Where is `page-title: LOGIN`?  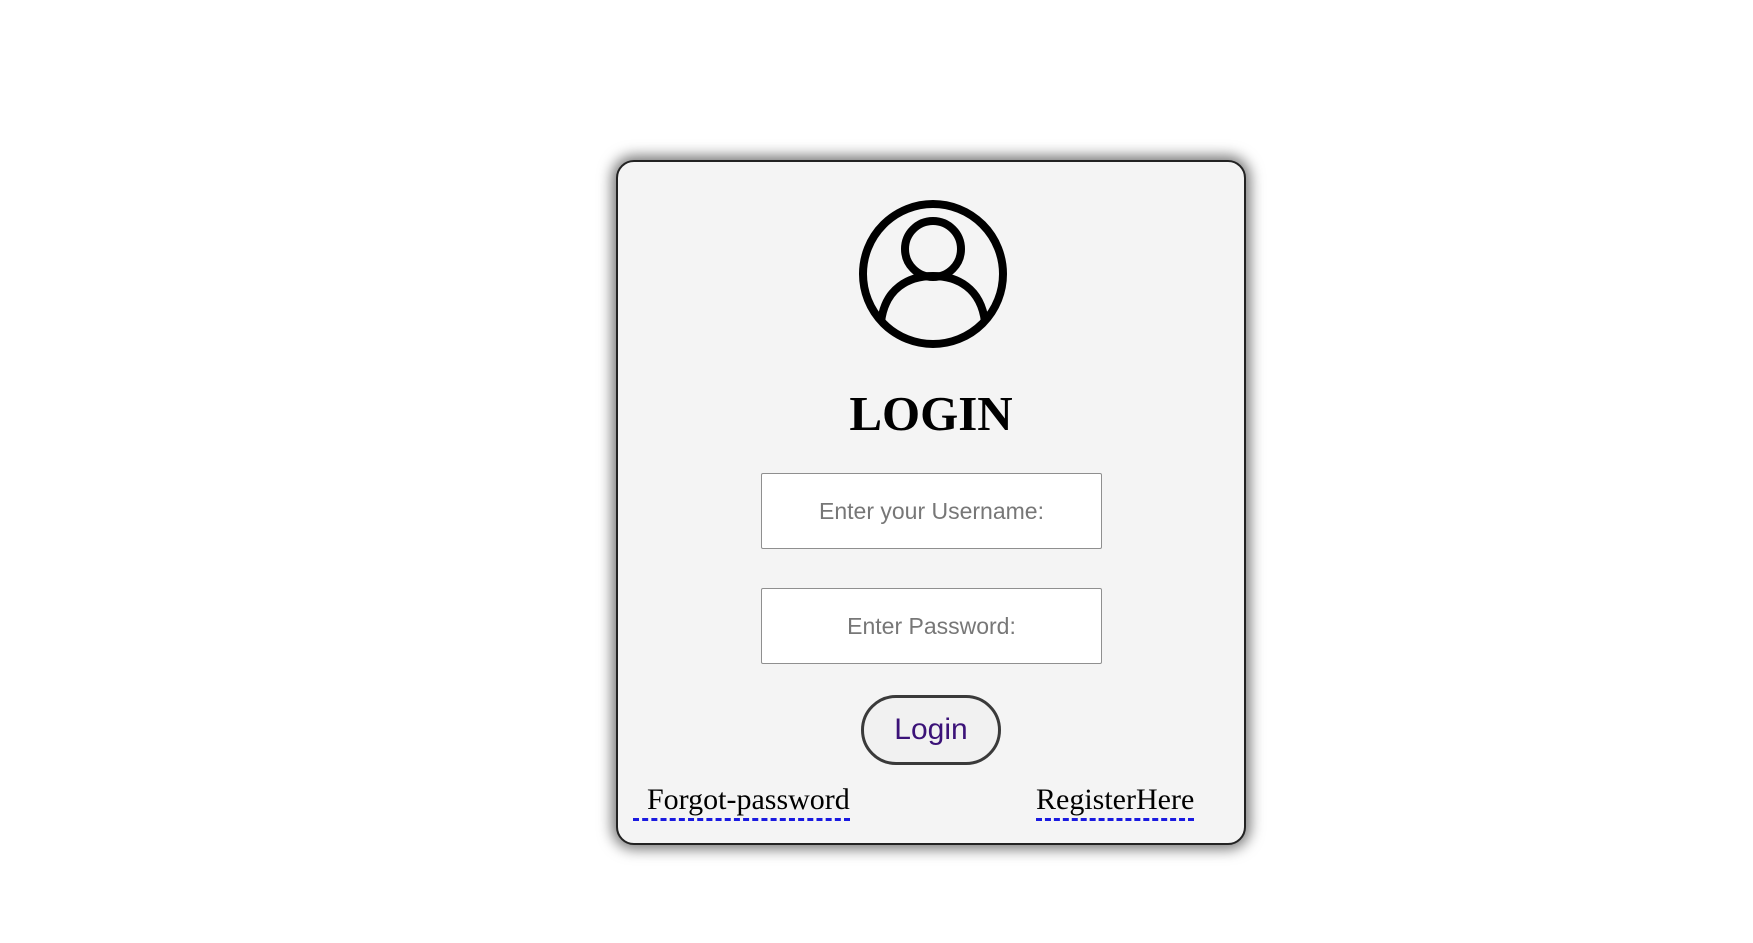
page-title: LOGIN is located at coordinates (931, 413).